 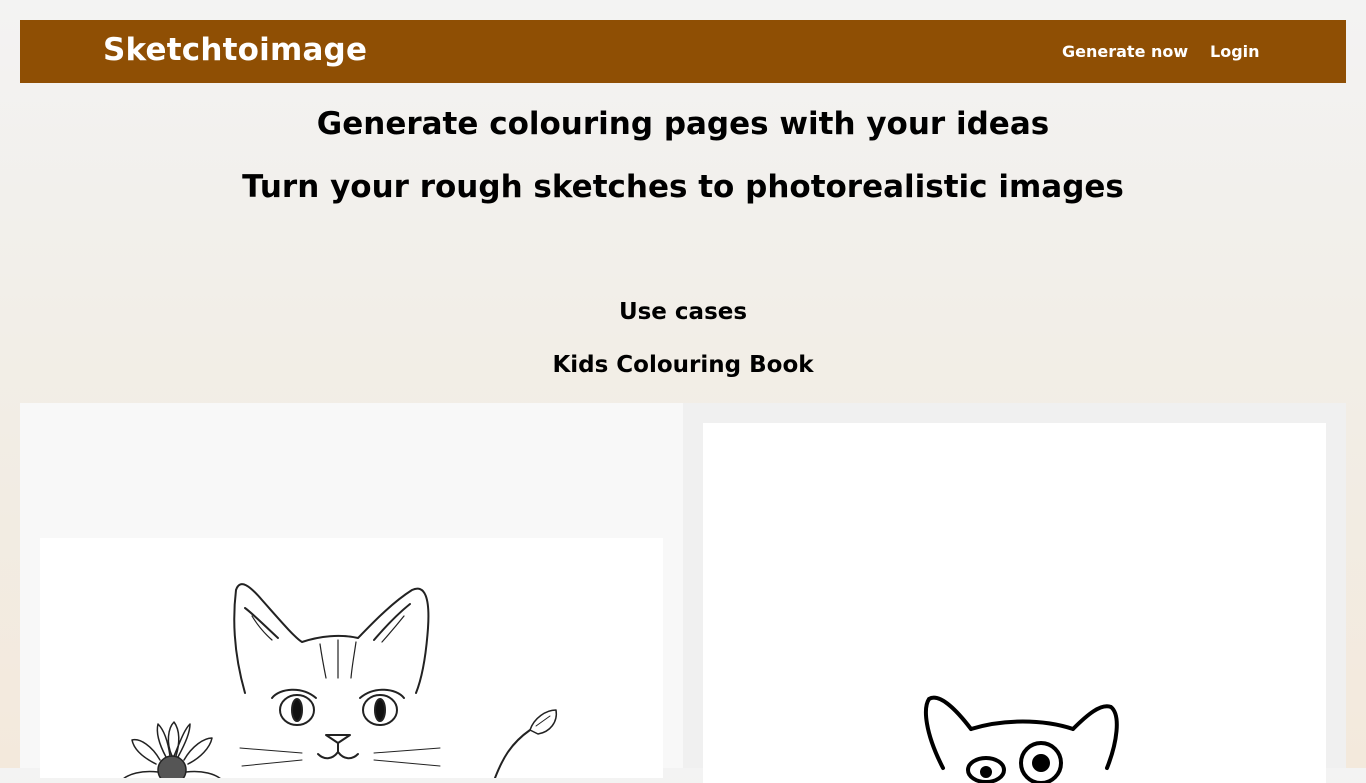 I want to click on brand-logo-text: Sketchtoimage, so click(x=235, y=50).